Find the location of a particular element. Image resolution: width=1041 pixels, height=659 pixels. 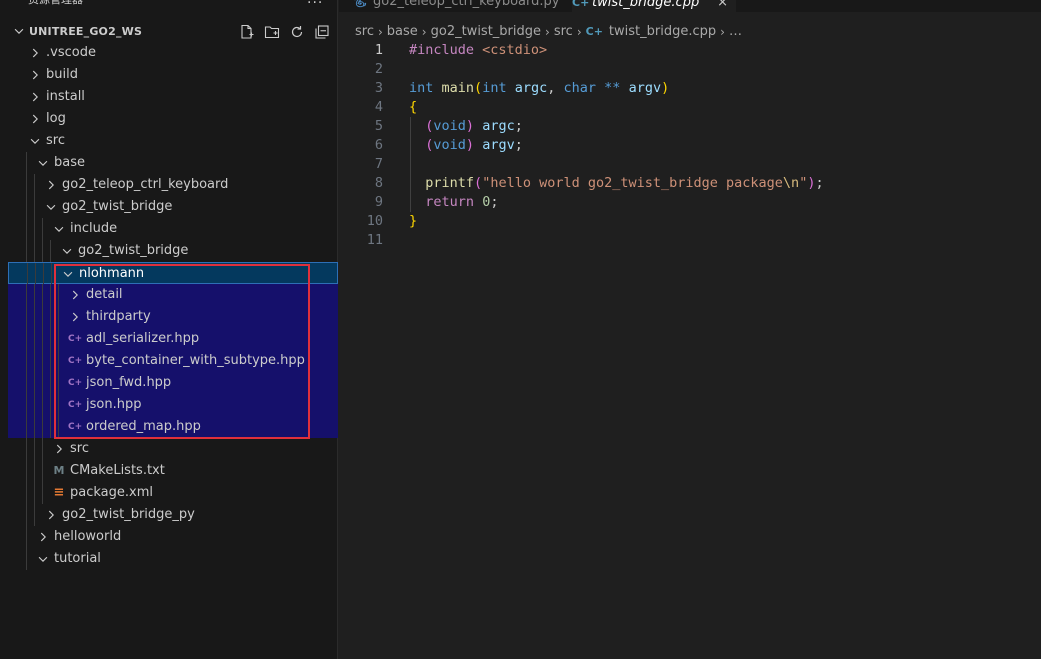

rss-xml-icon: ≡ is located at coordinates (59, 492).